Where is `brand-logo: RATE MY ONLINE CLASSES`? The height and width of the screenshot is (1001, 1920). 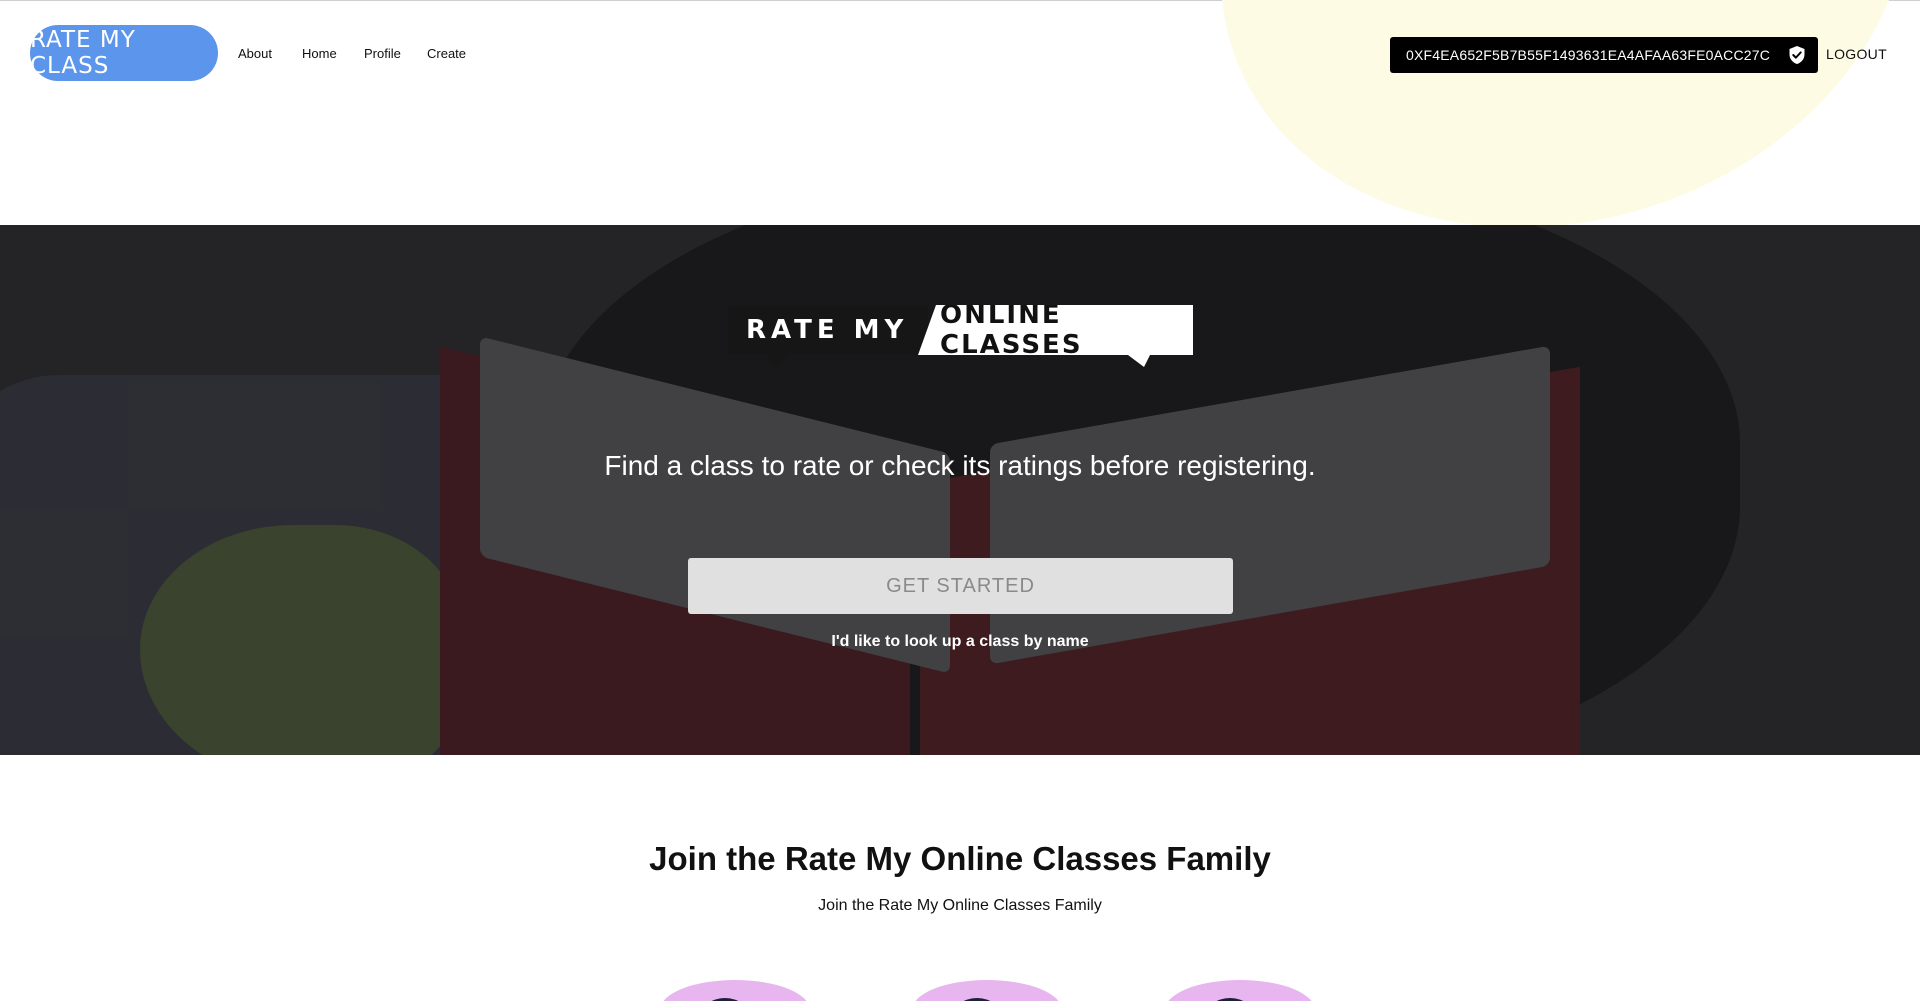 brand-logo: RATE MY ONLINE CLASSES is located at coordinates (960, 336).